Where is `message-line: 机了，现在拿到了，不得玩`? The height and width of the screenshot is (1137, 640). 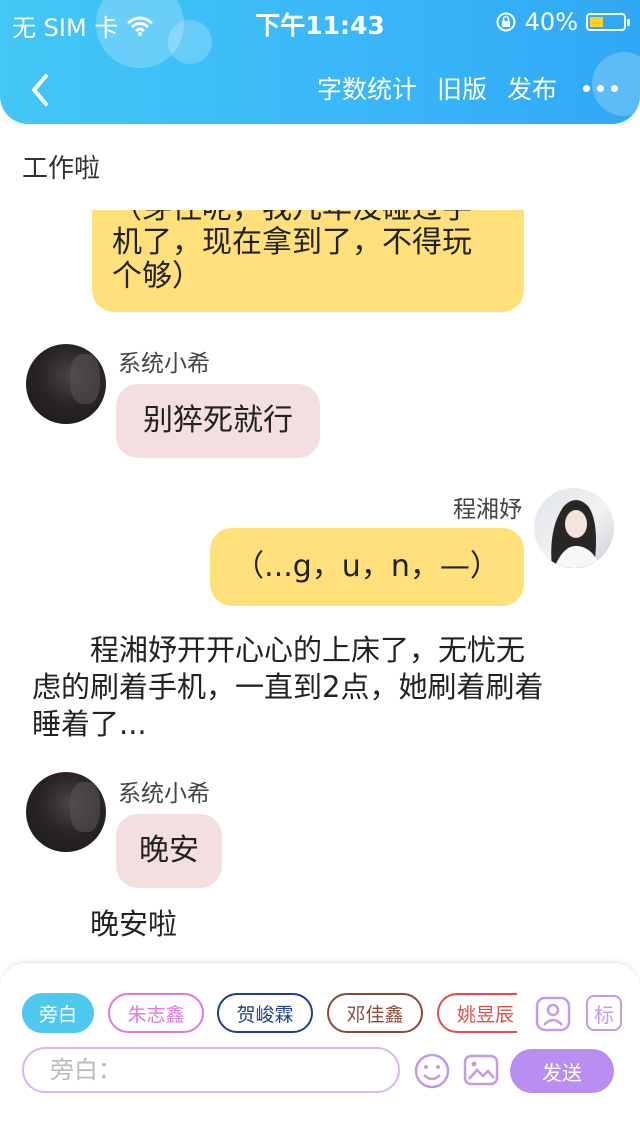 message-line: 机了，现在拿到了，不得玩 is located at coordinates (292, 242).